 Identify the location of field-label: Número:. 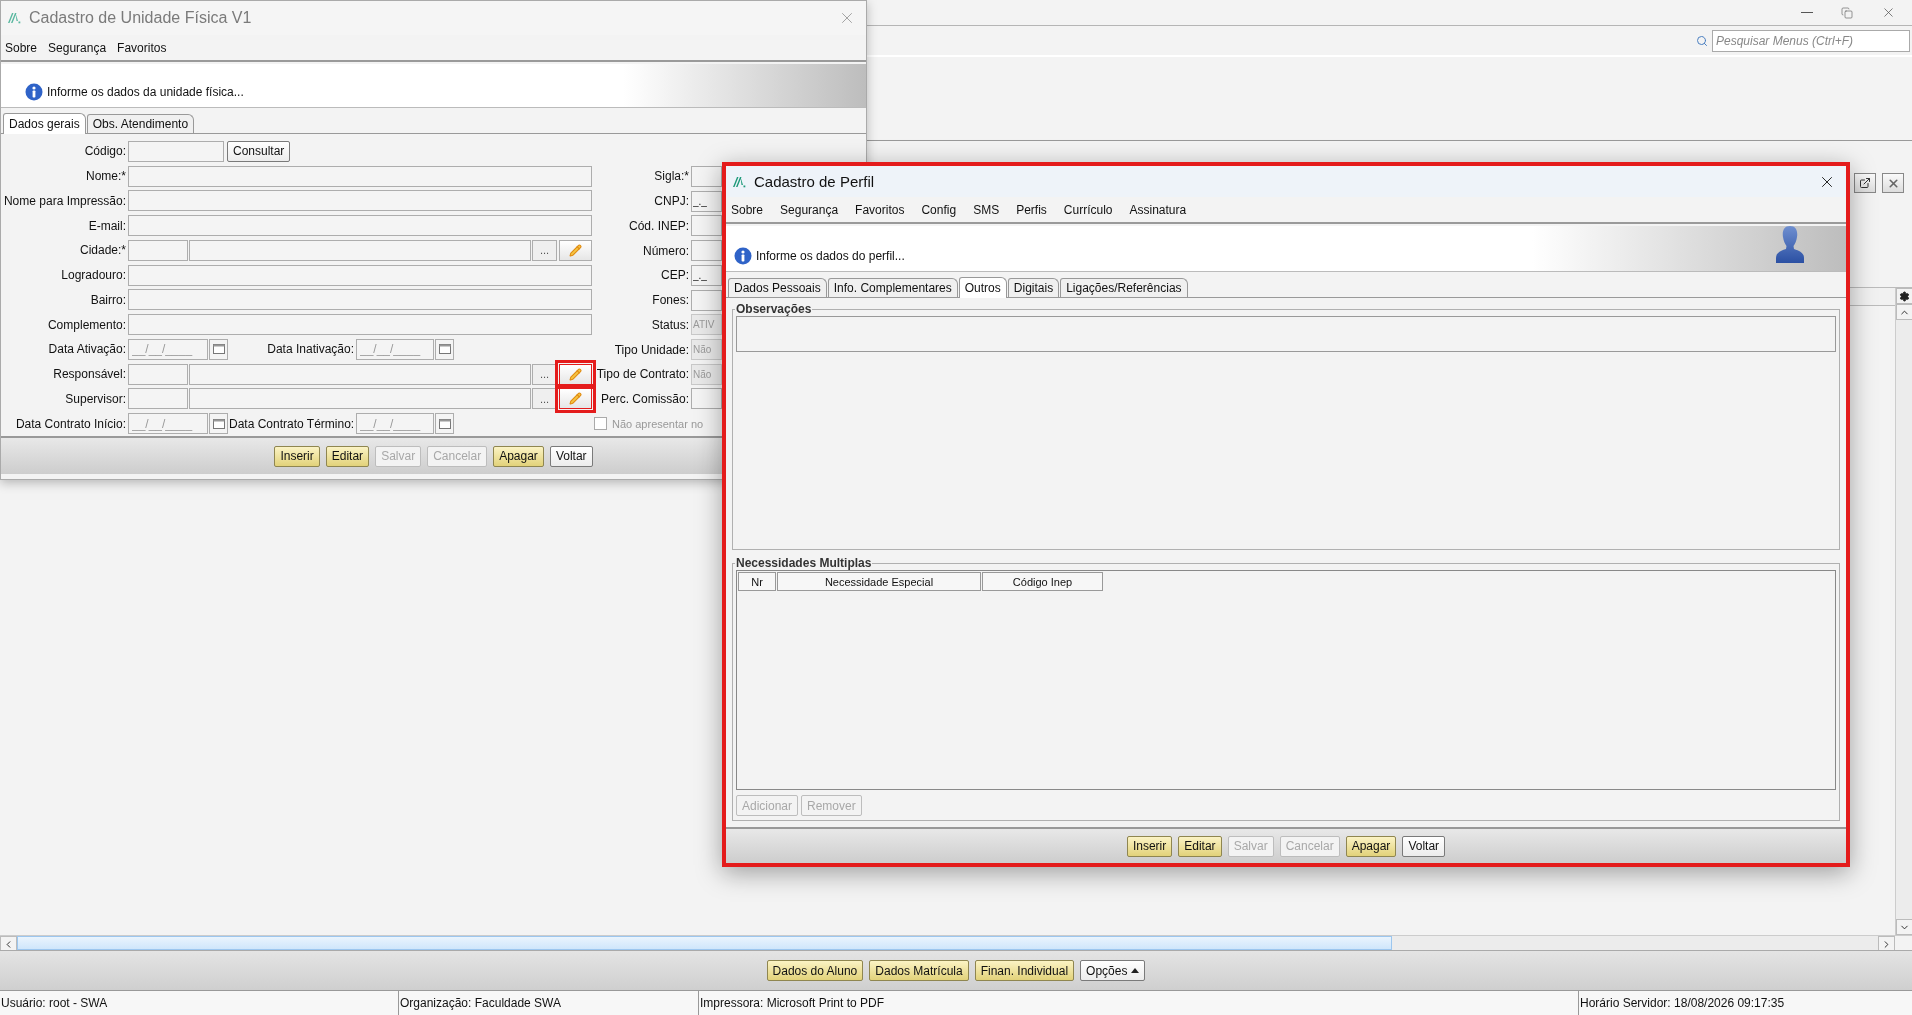
(666, 250).